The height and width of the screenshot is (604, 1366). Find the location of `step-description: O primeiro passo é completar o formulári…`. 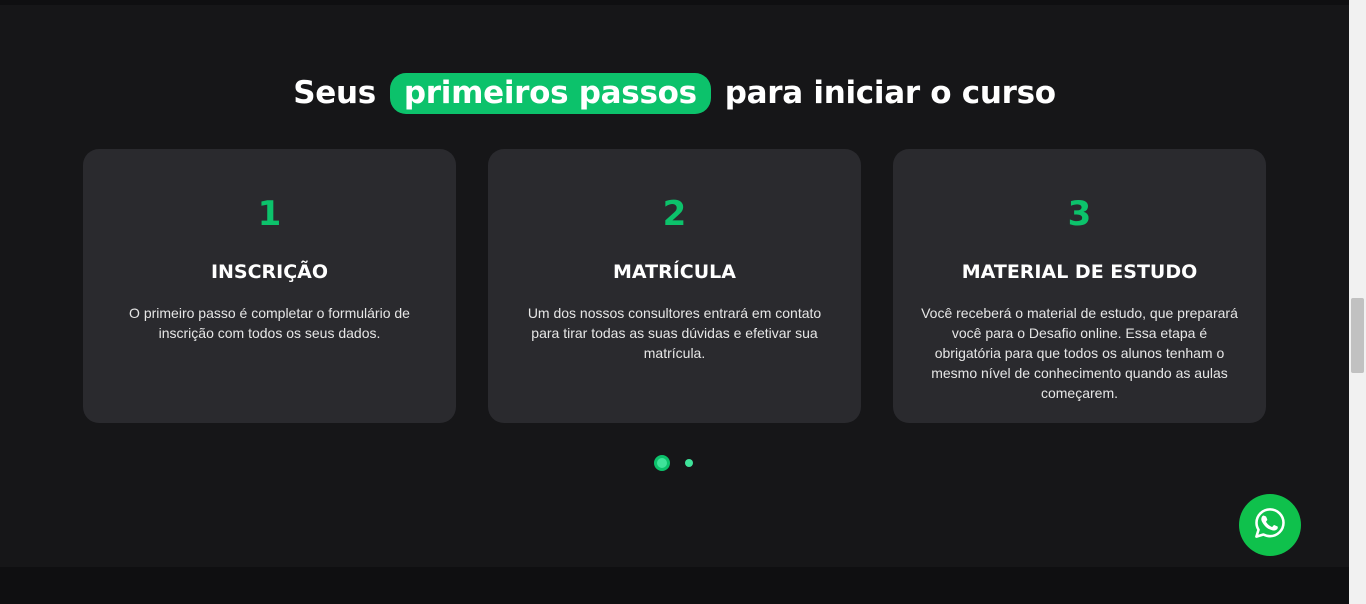

step-description: O primeiro passo é completar o formulári… is located at coordinates (269, 323).